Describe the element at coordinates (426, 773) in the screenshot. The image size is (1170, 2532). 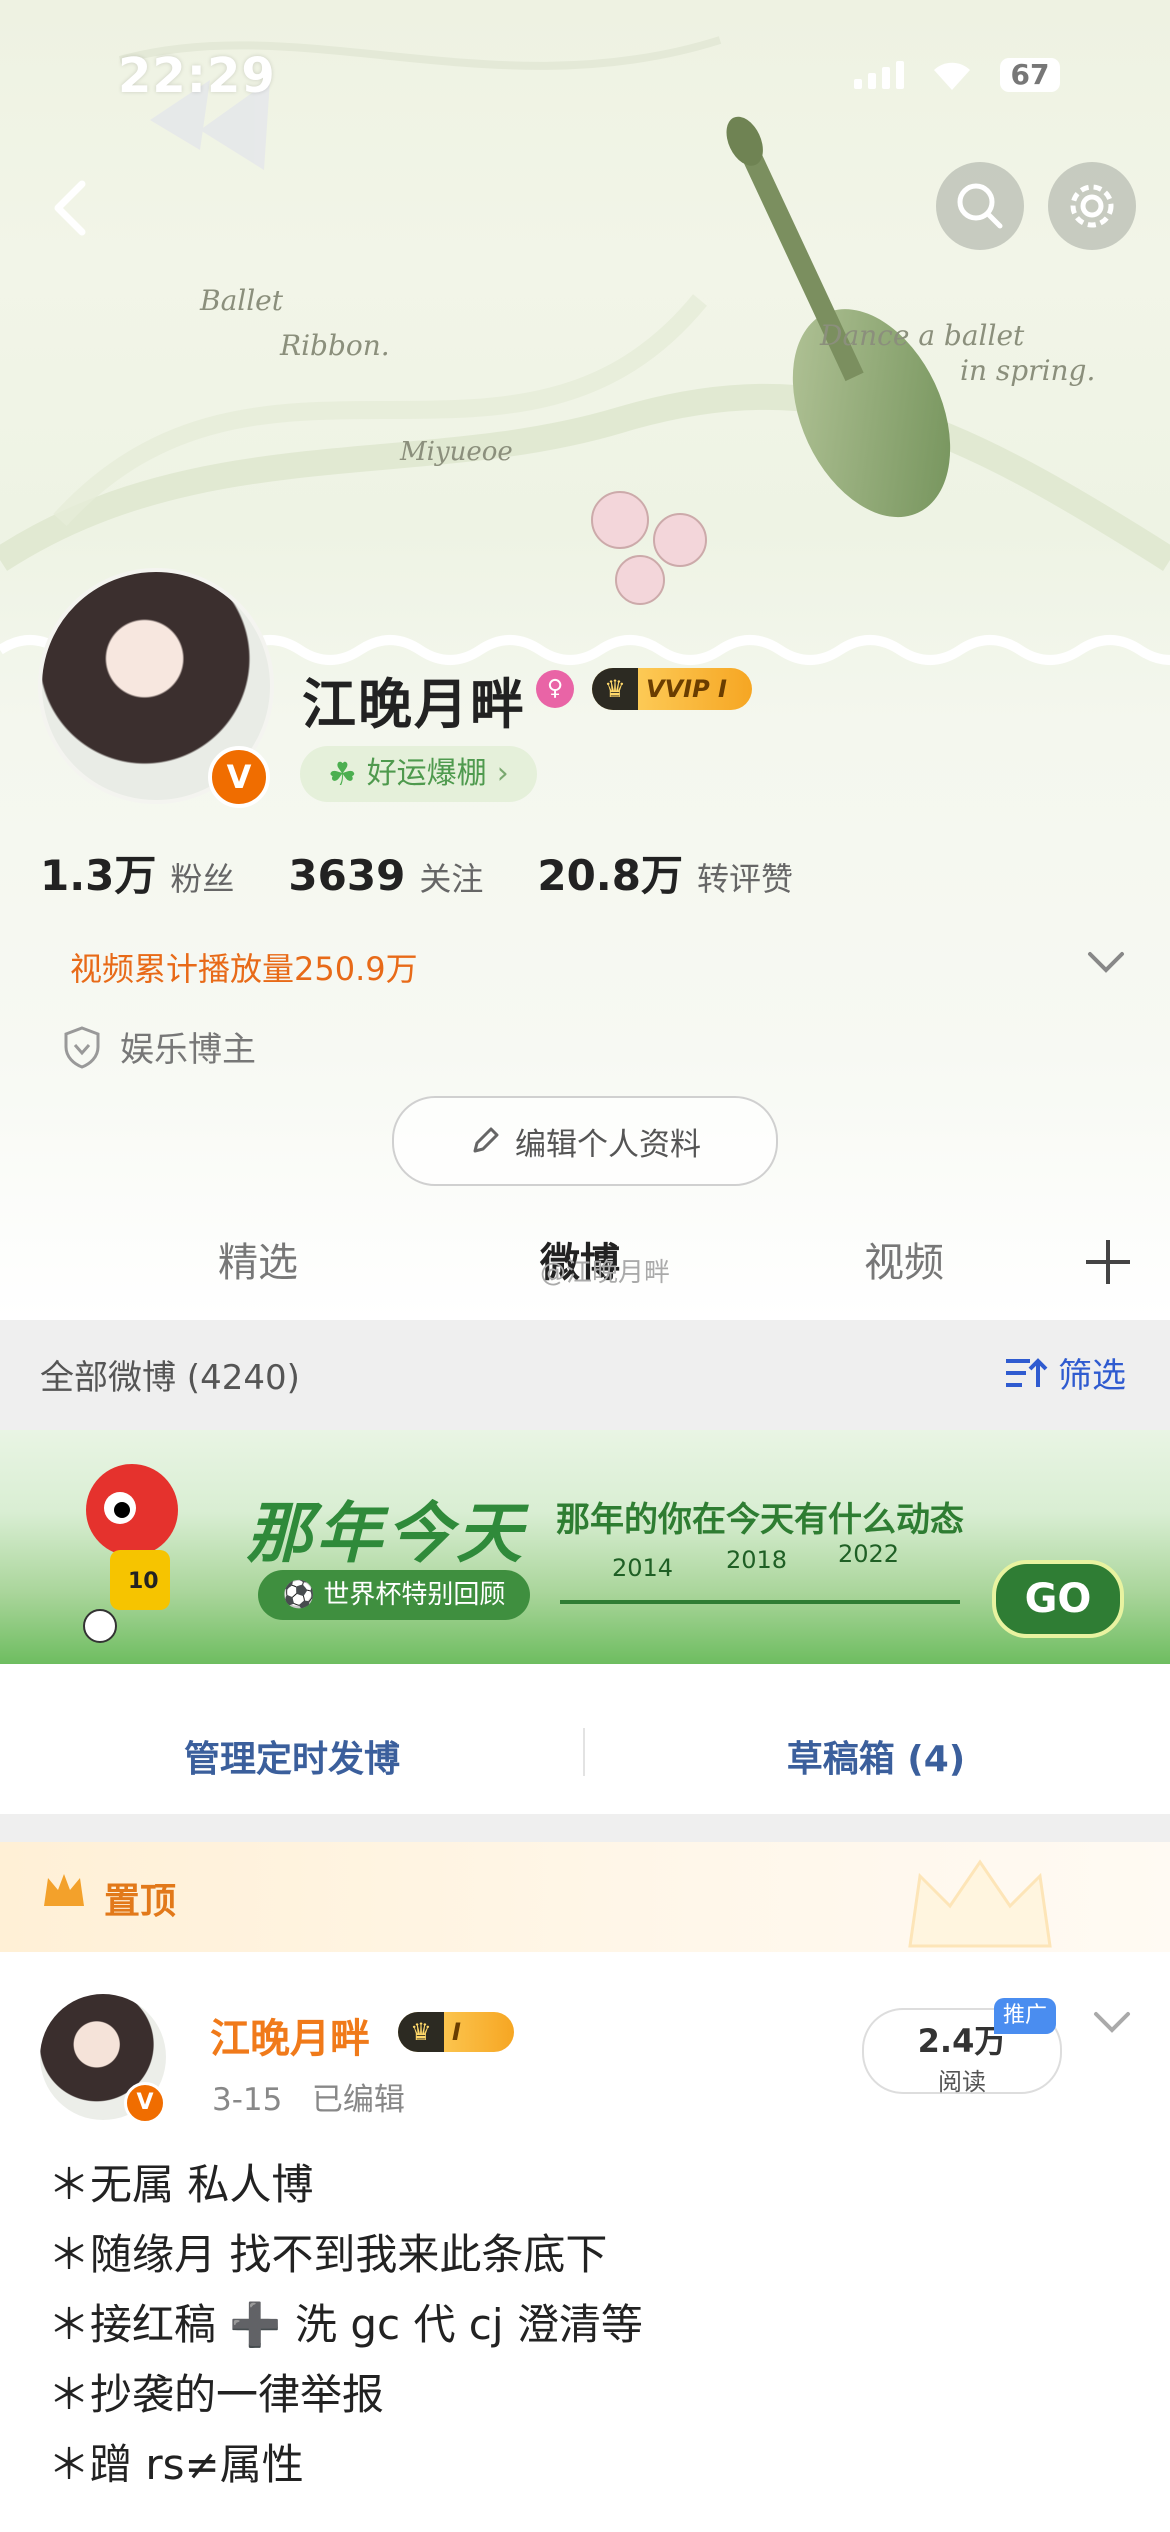
I see `luck-label: 好运爆棚` at that location.